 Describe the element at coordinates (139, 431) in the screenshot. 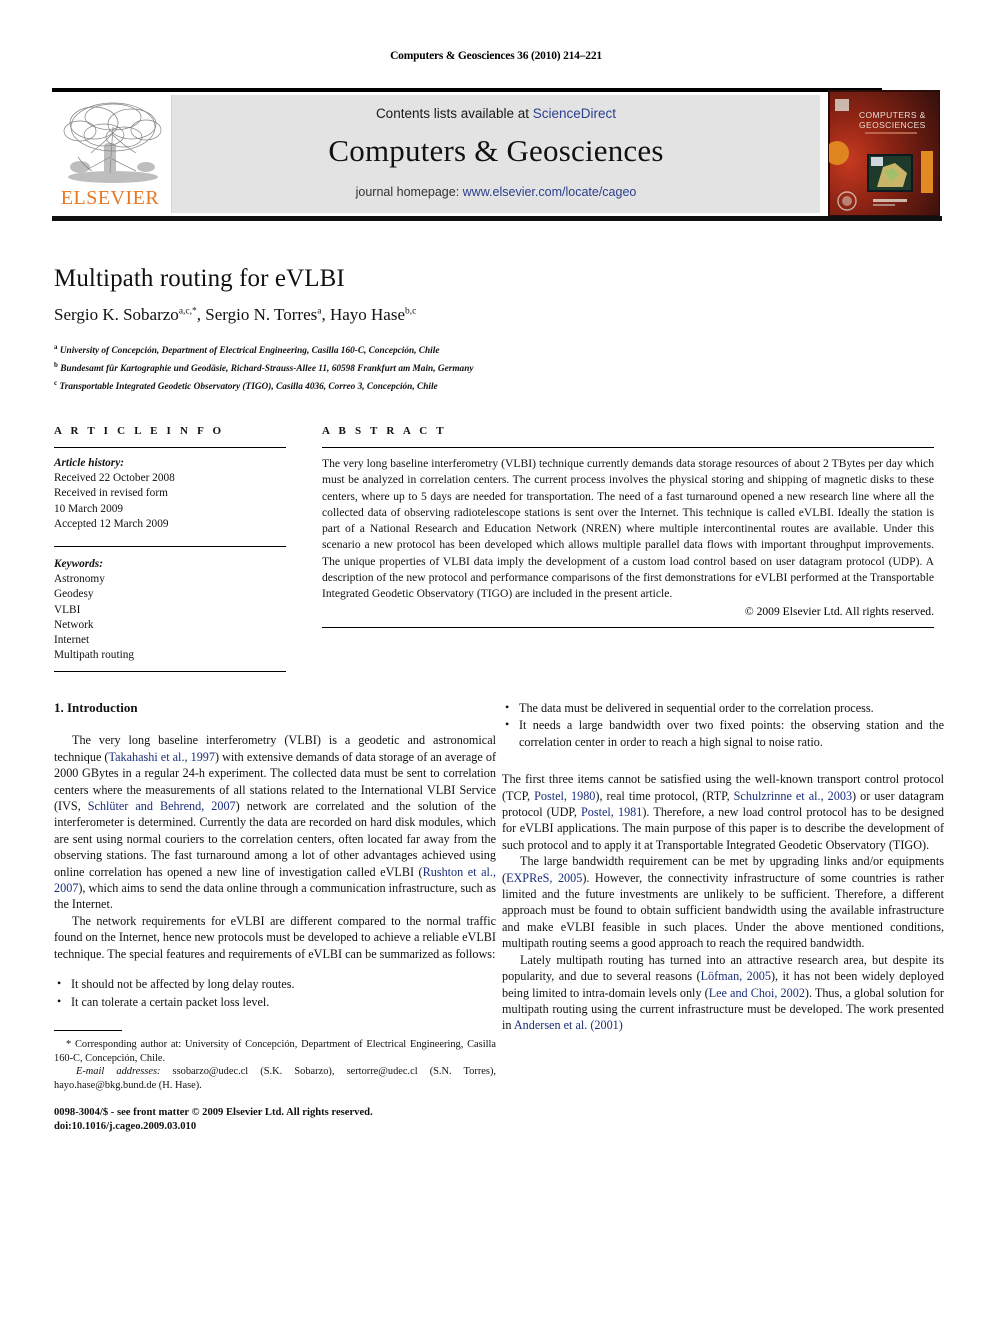

I see `article-info-heading: A R T I C L E I N F O` at that location.